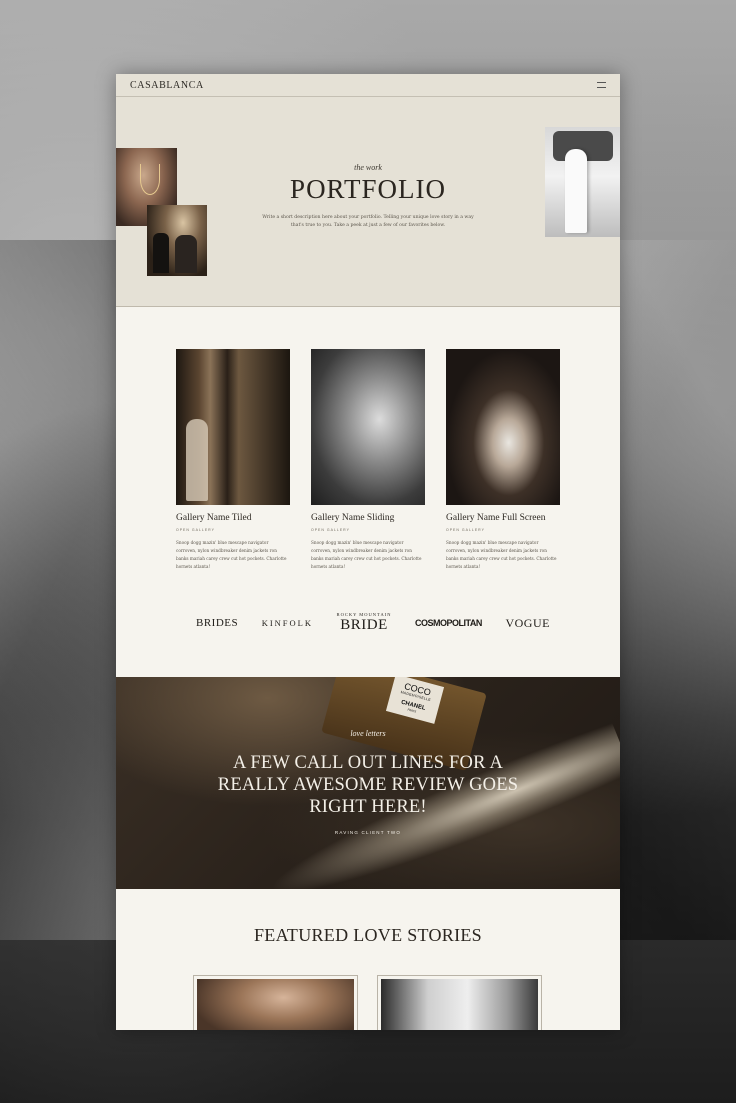  I want to click on featured-title: FEATURED LOVE STORIES, so click(368, 935).